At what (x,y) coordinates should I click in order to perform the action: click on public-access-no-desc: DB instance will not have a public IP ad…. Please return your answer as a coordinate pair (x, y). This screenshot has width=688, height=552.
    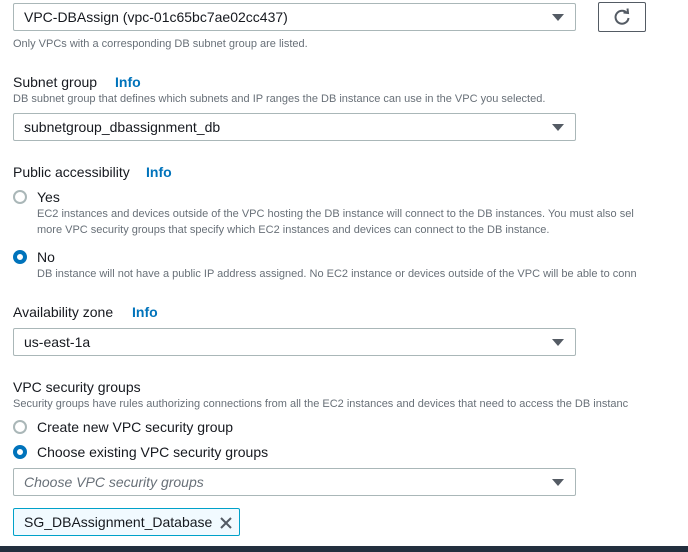
    Looking at the image, I should click on (337, 274).